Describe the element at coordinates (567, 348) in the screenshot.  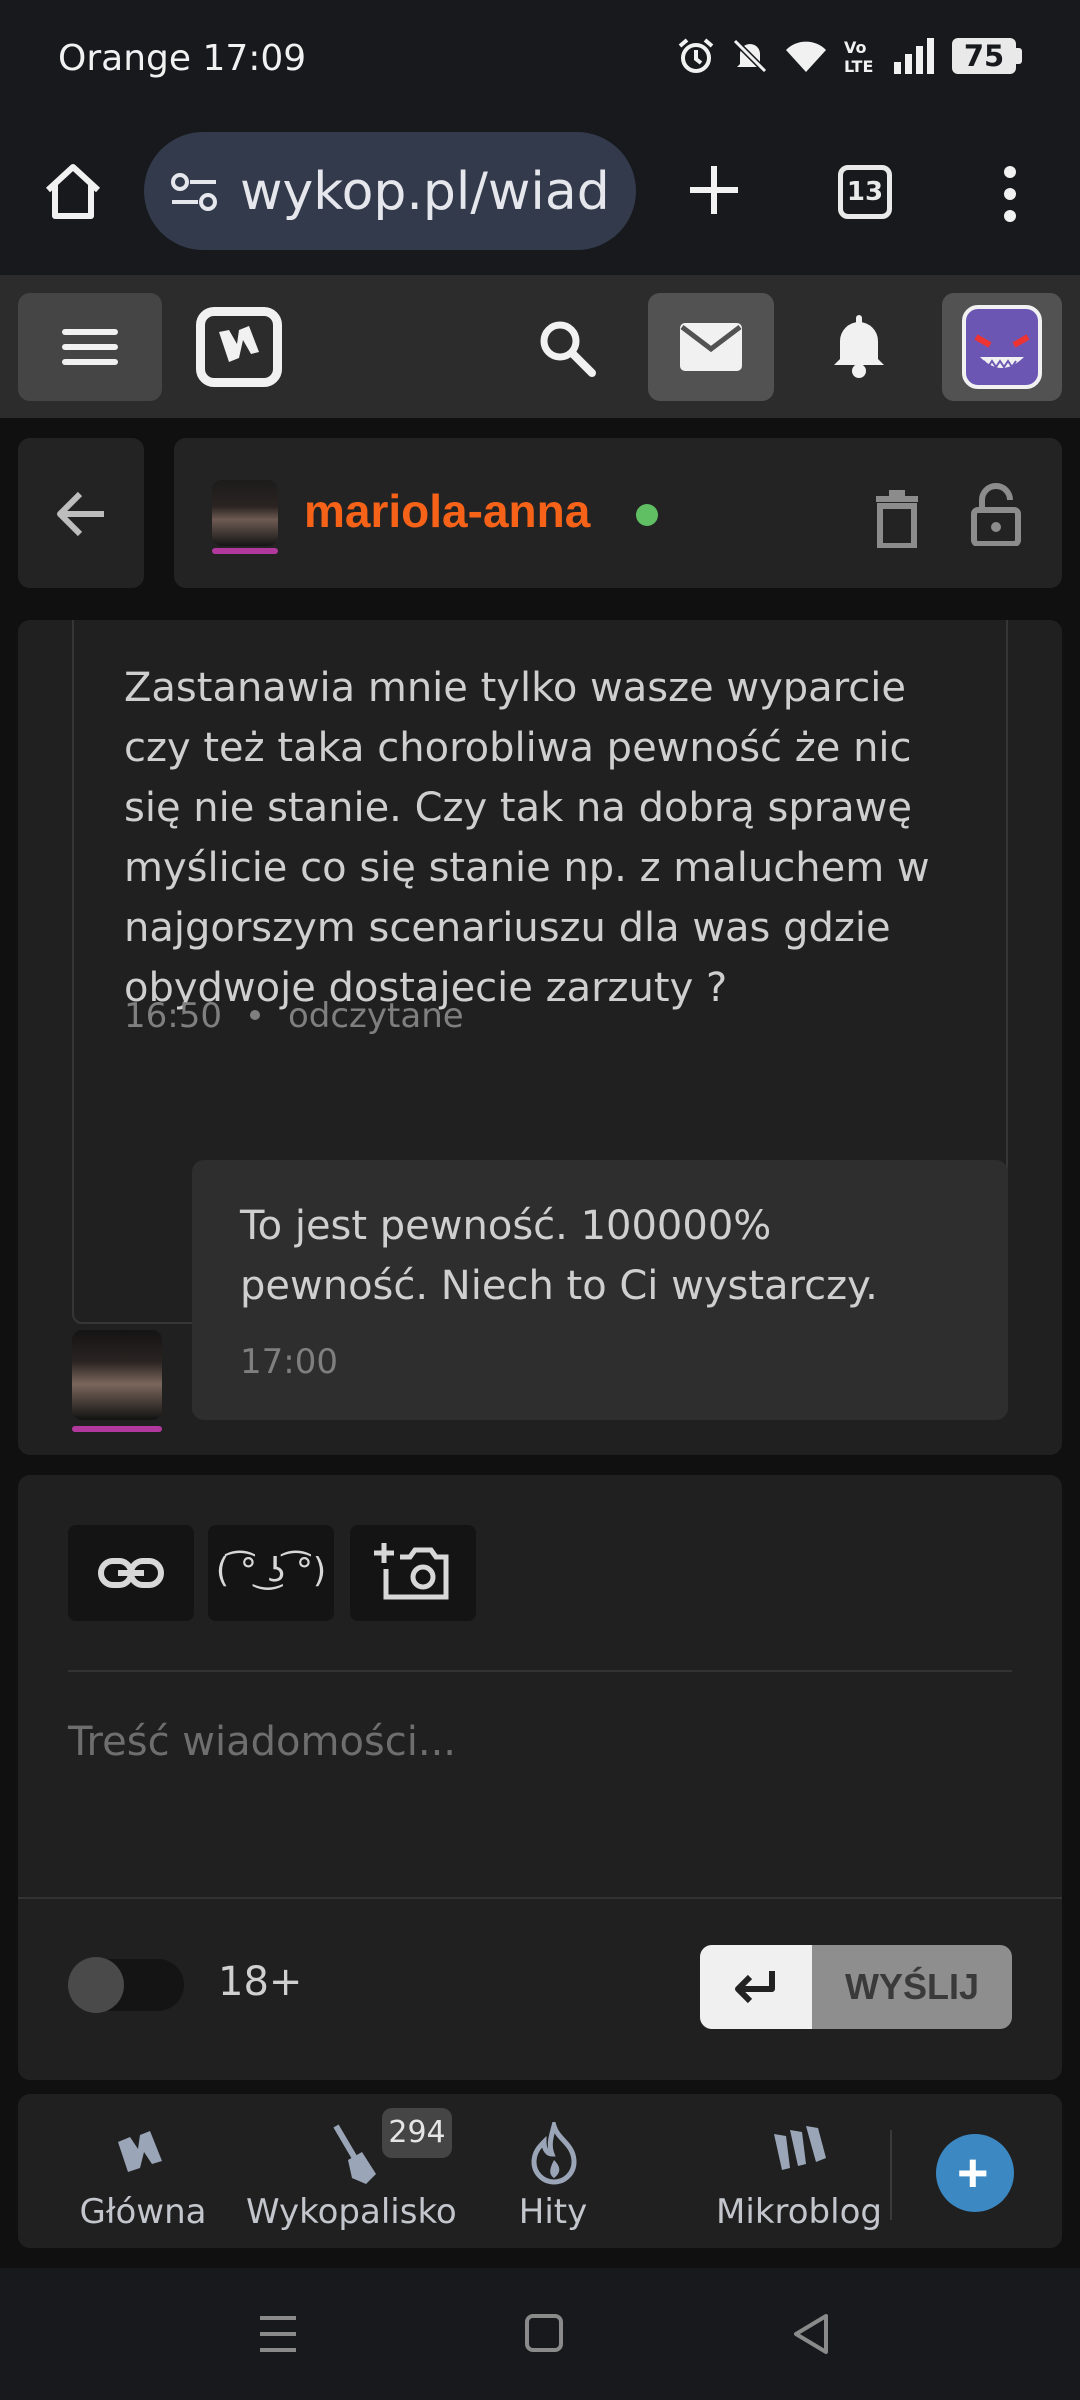
I see `search-icon` at that location.